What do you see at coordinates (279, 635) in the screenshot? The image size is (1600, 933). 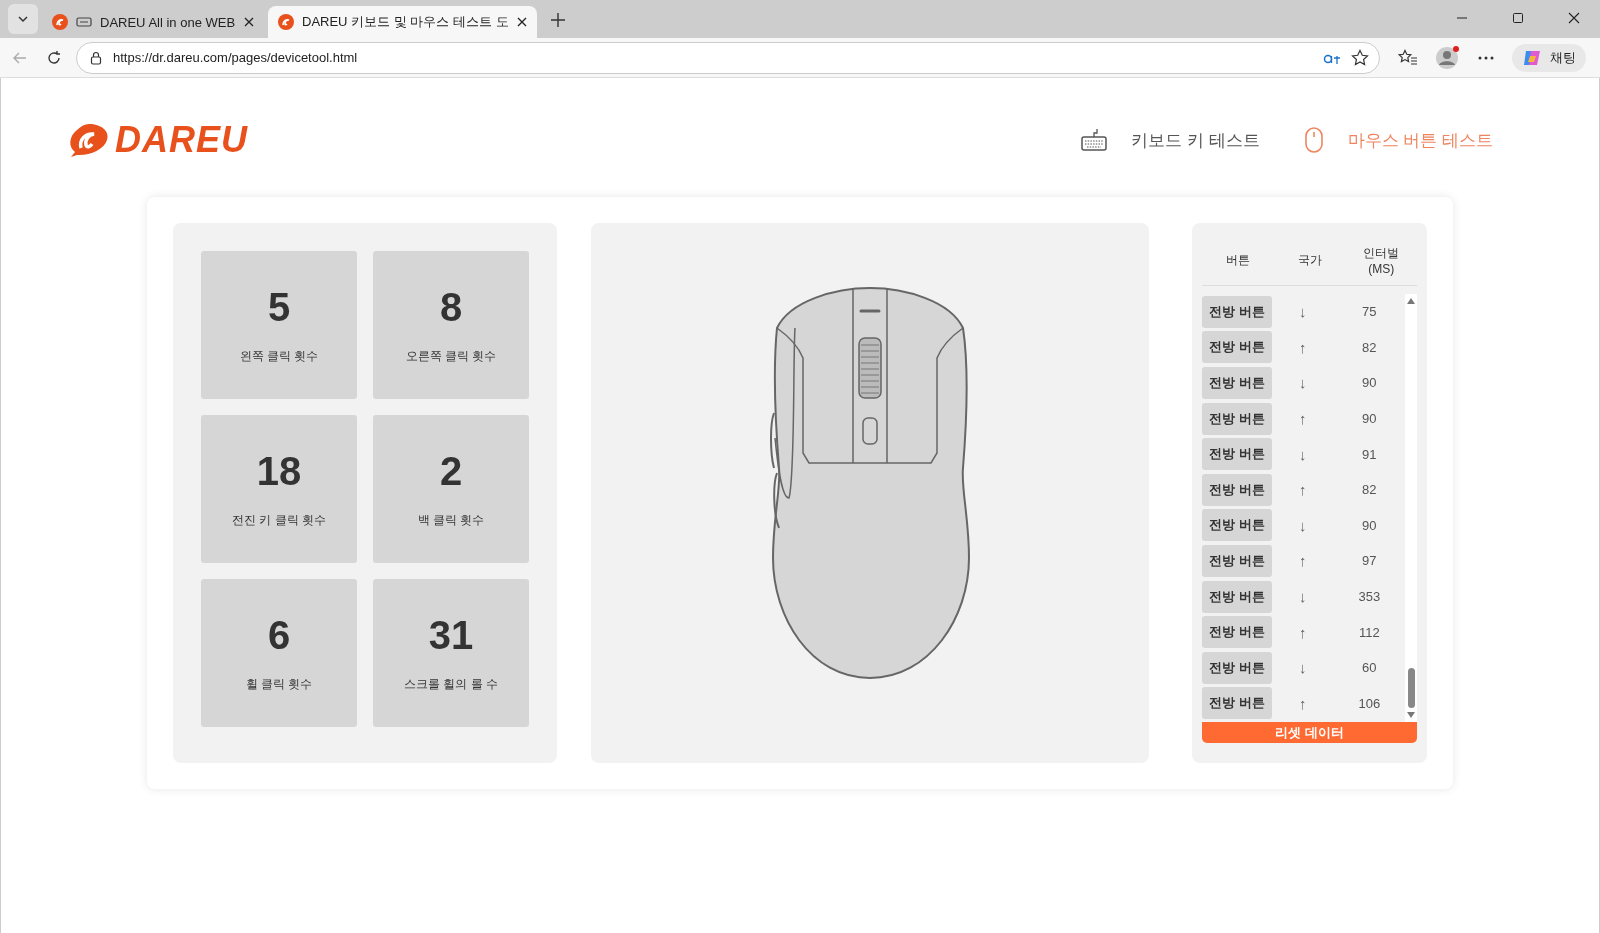 I see `stat-value: 6` at bounding box center [279, 635].